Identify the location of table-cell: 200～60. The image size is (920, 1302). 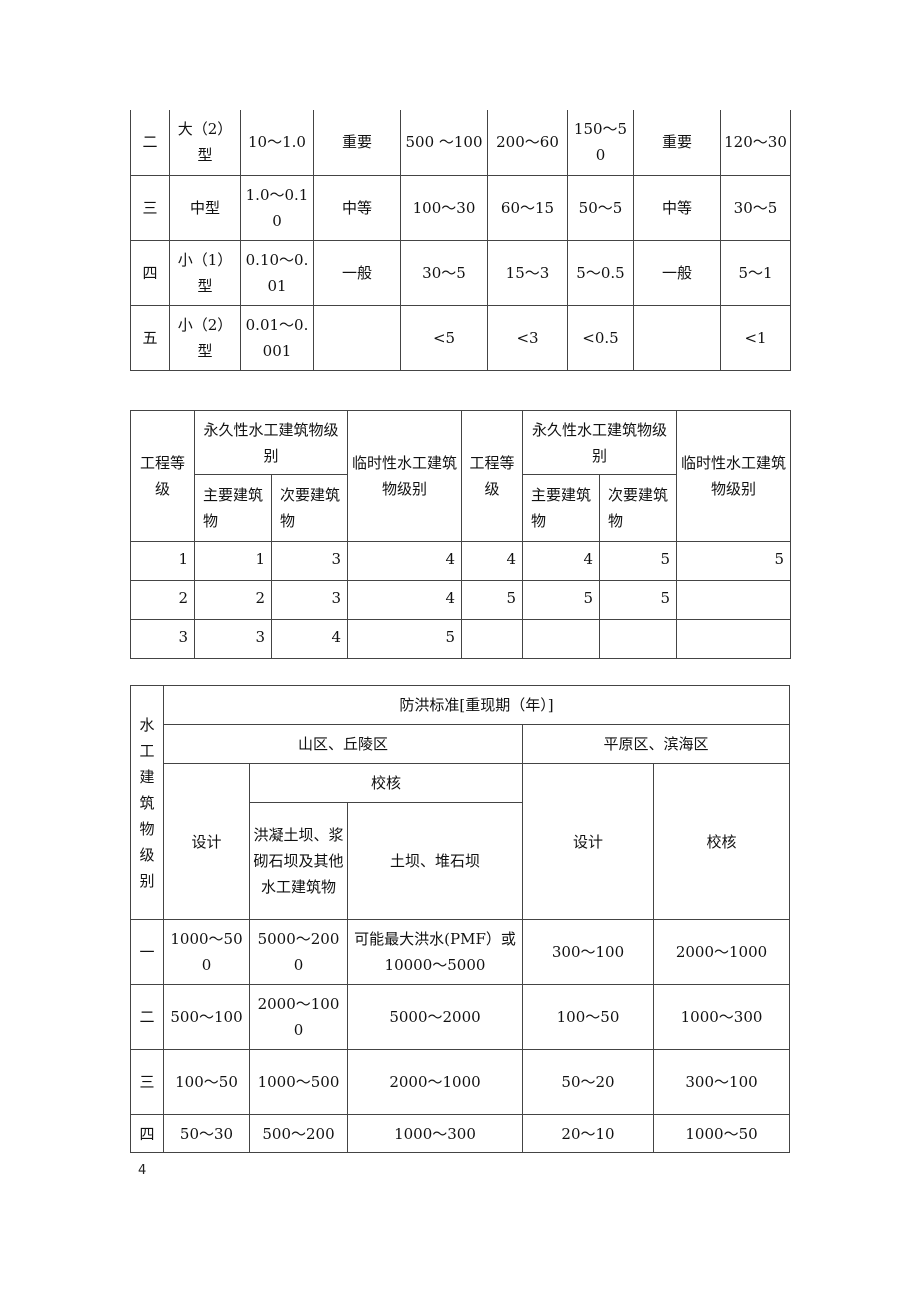
(527, 143).